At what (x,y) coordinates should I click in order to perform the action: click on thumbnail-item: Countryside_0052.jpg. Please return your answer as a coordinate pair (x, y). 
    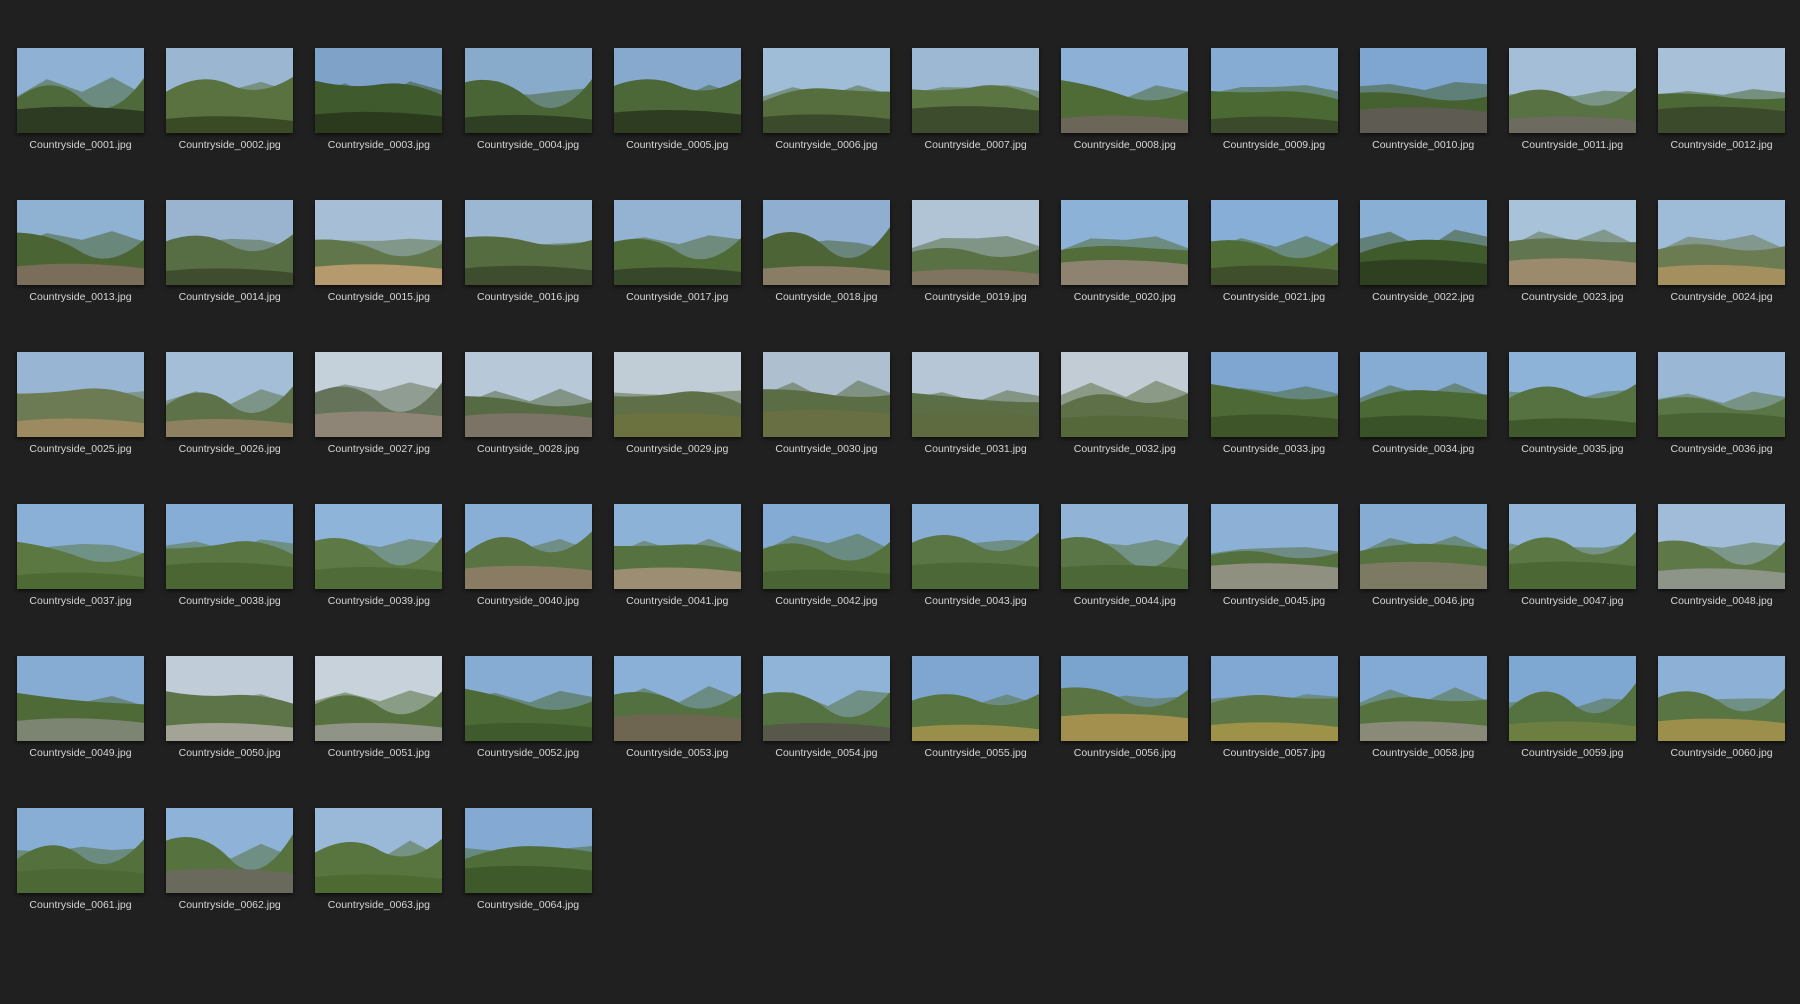
    Looking at the image, I should click on (528, 711).